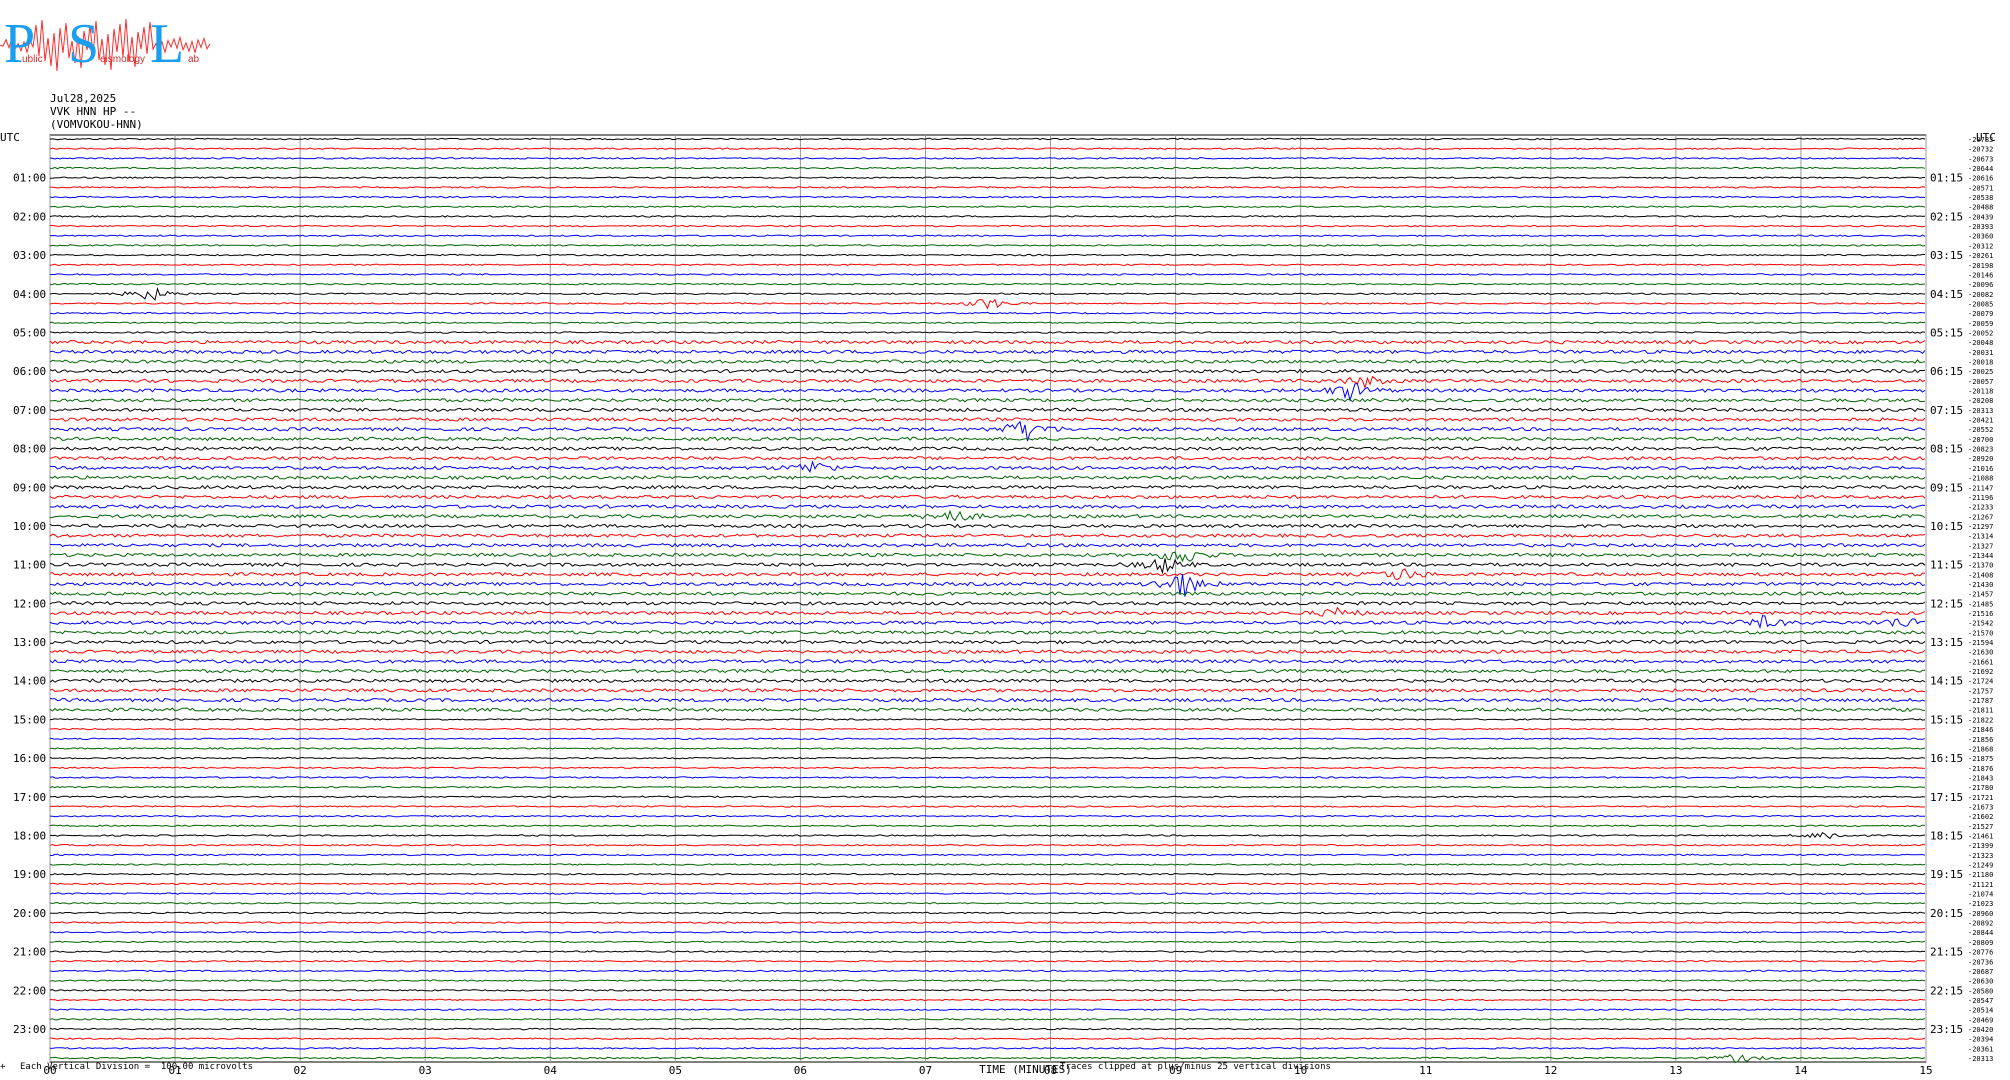 Image resolution: width=2010 pixels, height=1080 pixels. What do you see at coordinates (1980, 866) in the screenshot?
I see `trace-offset-label: -21249` at bounding box center [1980, 866].